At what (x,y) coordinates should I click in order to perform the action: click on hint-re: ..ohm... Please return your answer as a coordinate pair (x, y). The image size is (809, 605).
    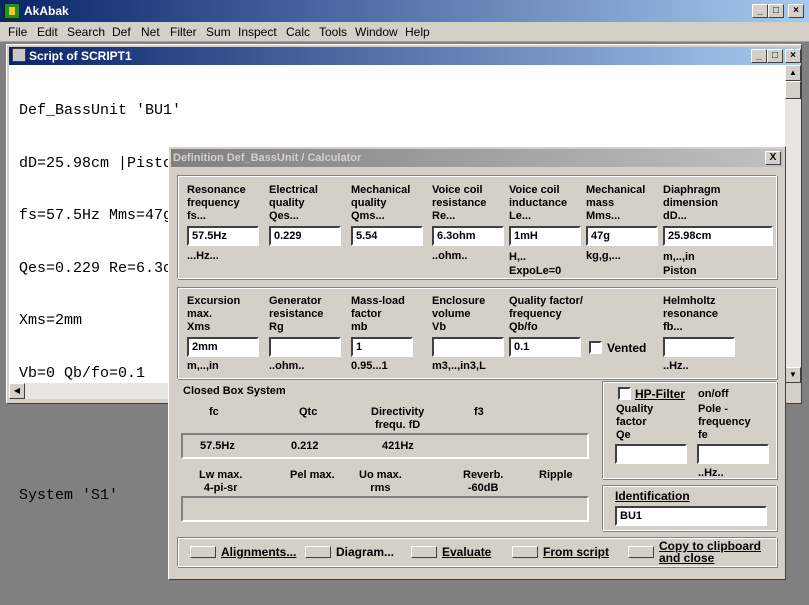
    Looking at the image, I should click on (450, 256).